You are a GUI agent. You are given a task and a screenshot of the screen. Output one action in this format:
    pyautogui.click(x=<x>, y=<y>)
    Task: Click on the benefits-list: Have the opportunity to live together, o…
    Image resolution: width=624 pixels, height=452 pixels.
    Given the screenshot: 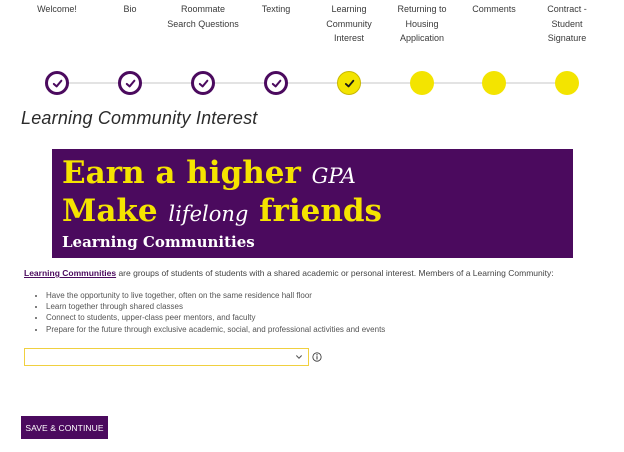 What is the action you would take?
    pyautogui.click(x=204, y=312)
    